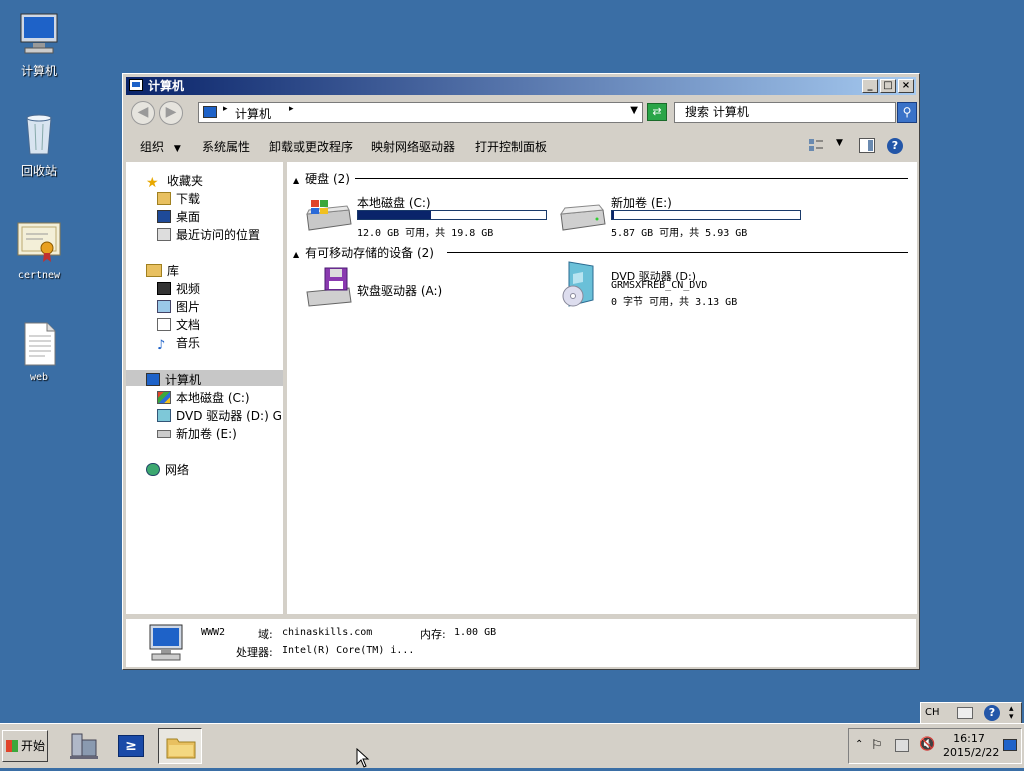  Describe the element at coordinates (188, 343) in the screenshot. I see `nav-label: 音乐` at that location.